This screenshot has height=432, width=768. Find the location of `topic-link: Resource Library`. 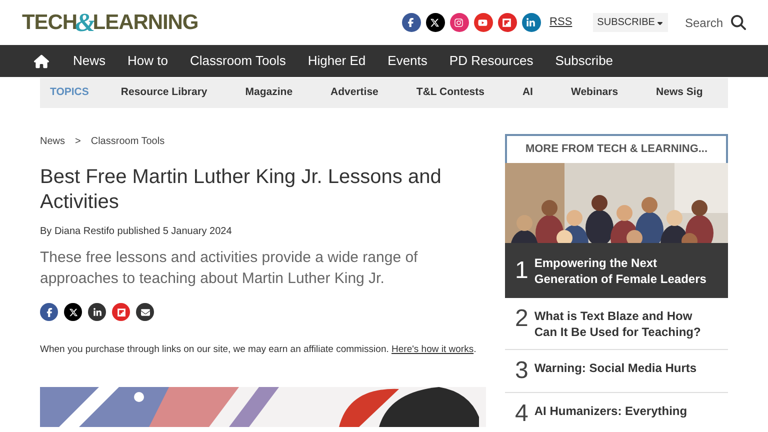

topic-link: Resource Library is located at coordinates (164, 93).